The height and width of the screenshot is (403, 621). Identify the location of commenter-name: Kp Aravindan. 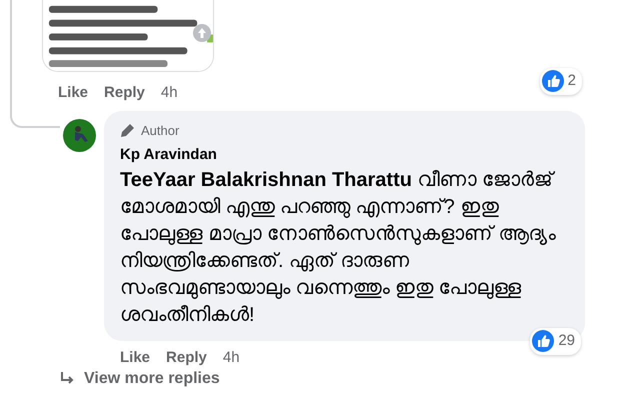
(345, 155).